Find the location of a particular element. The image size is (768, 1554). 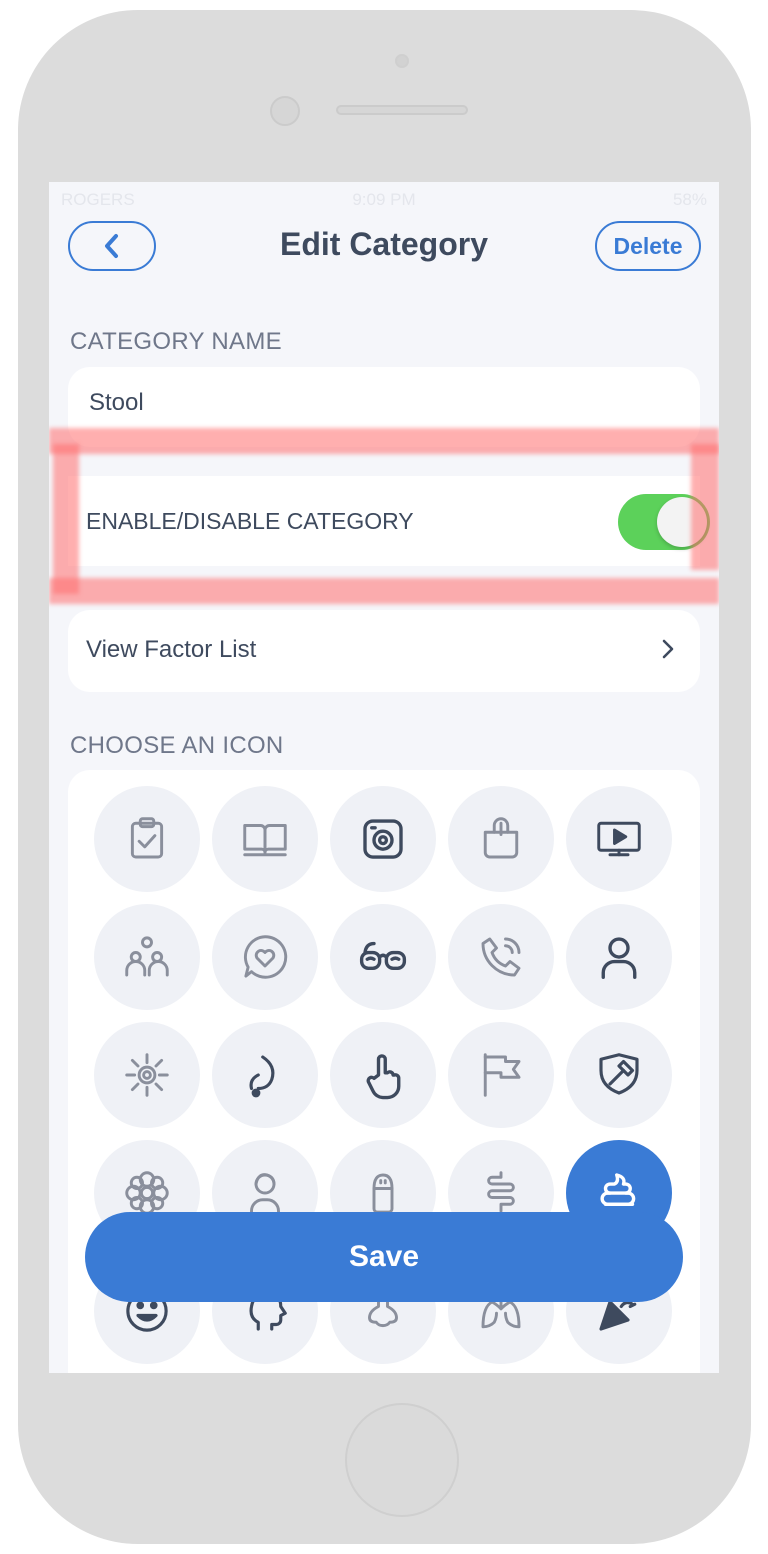

shield-hammer-icon is located at coordinates (619, 1074).